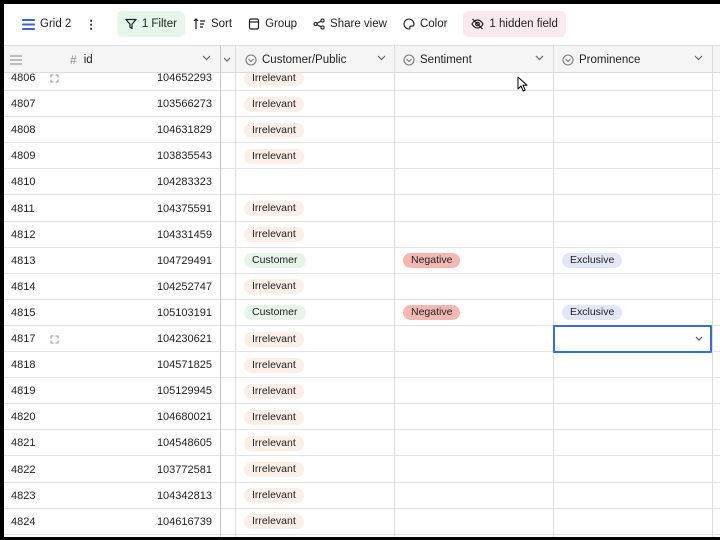 Image resolution: width=720 pixels, height=540 pixels. I want to click on collapsed-column-header, so click(229, 59).